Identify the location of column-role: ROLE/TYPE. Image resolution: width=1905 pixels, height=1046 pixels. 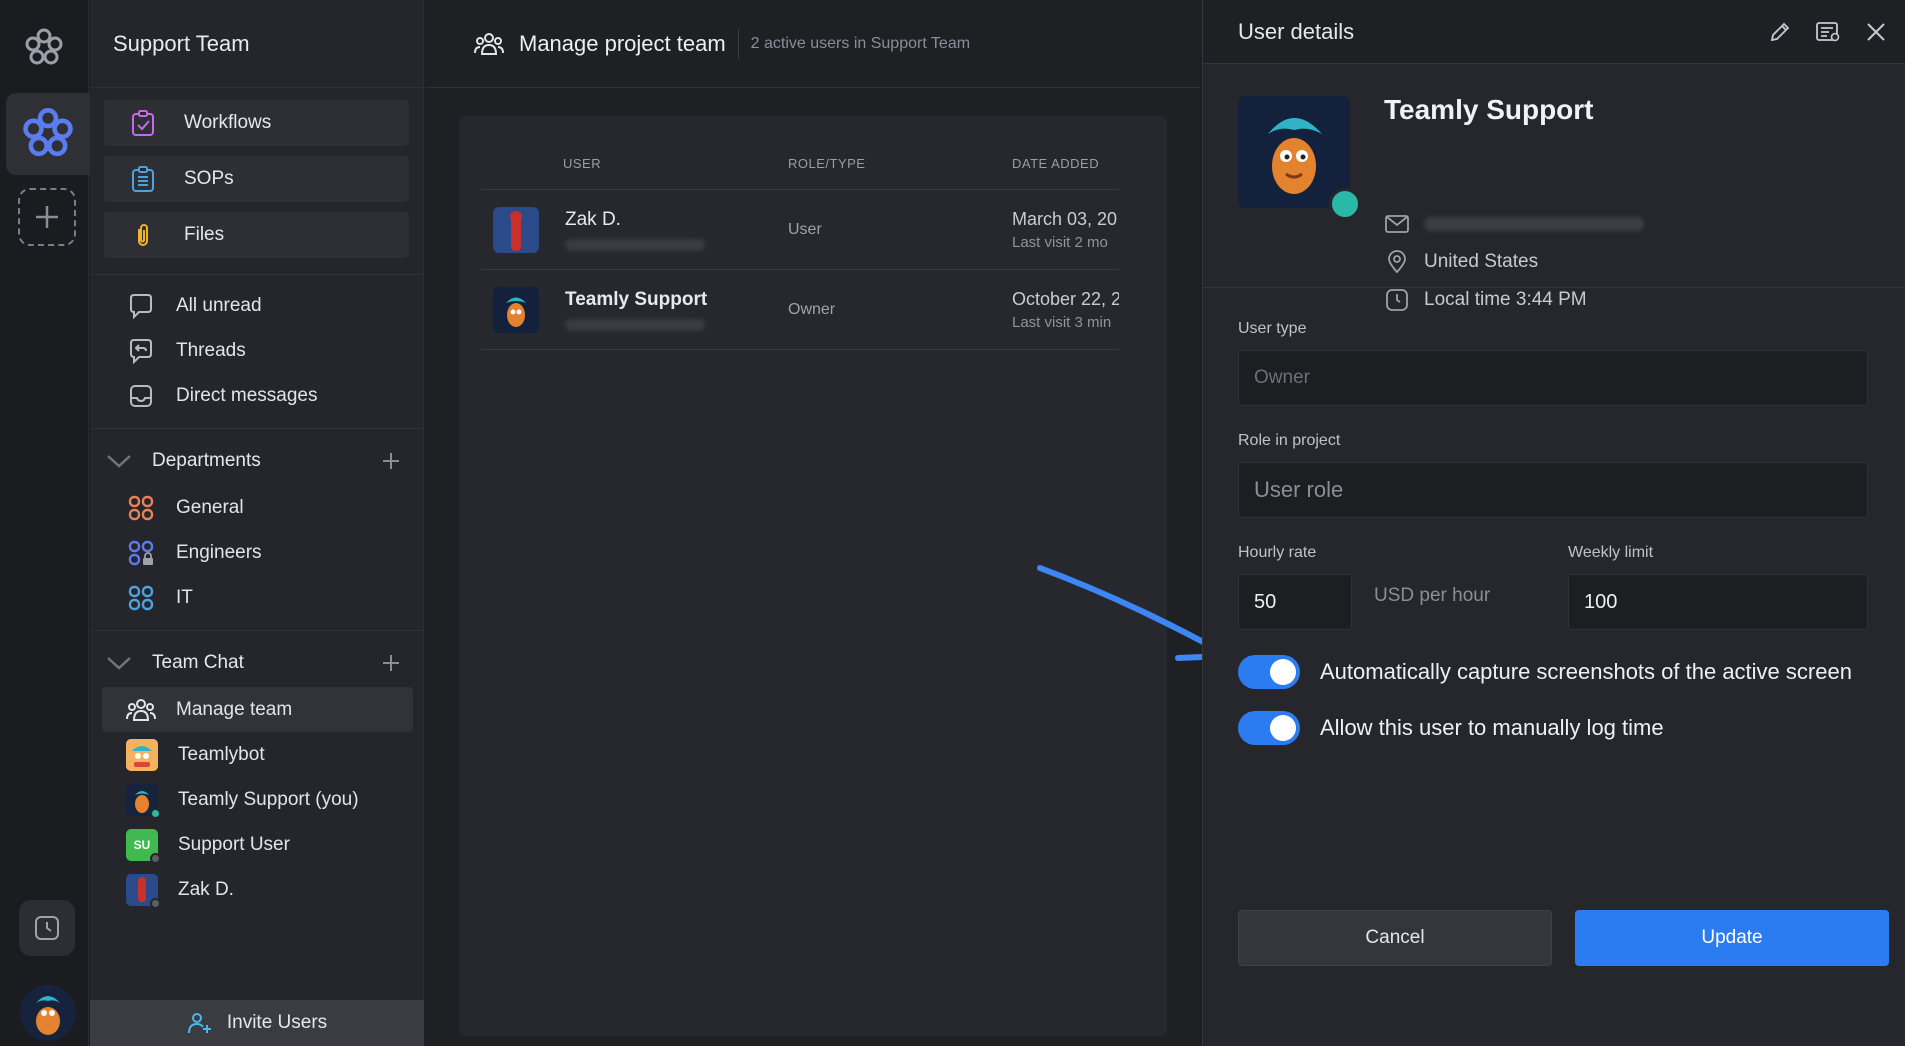
(900, 163).